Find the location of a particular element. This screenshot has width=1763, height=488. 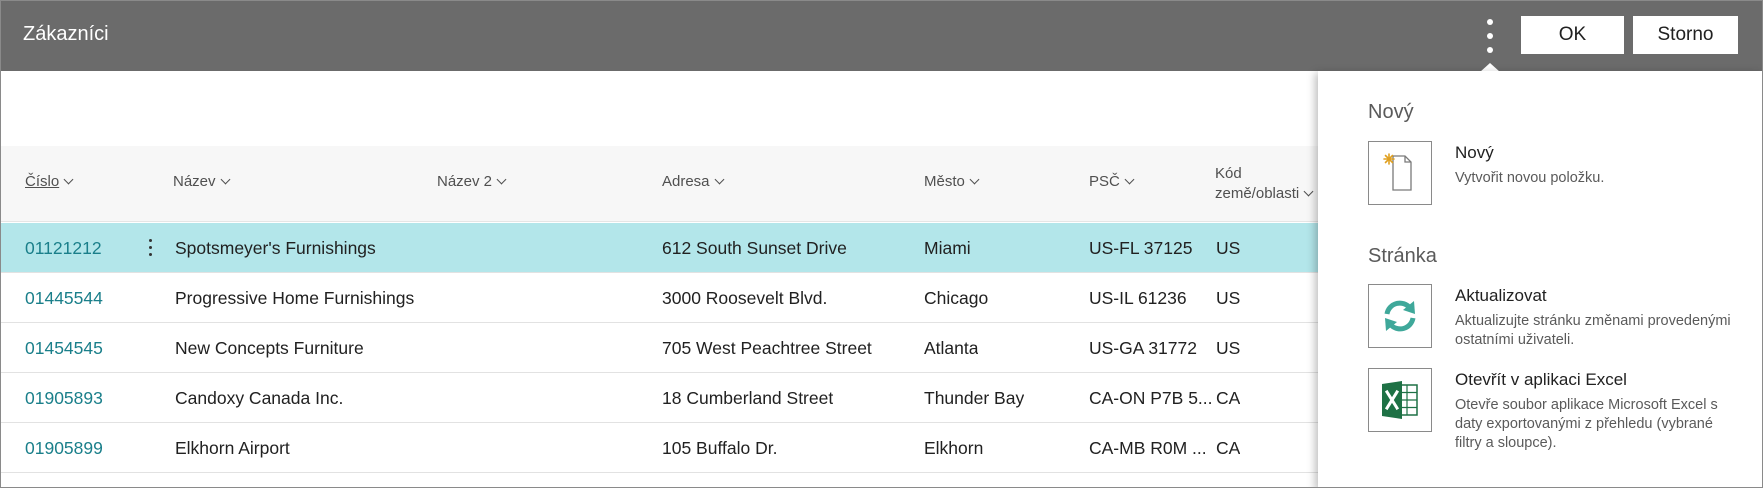

refresh-action-label: Aktualizovat is located at coordinates (1501, 295).